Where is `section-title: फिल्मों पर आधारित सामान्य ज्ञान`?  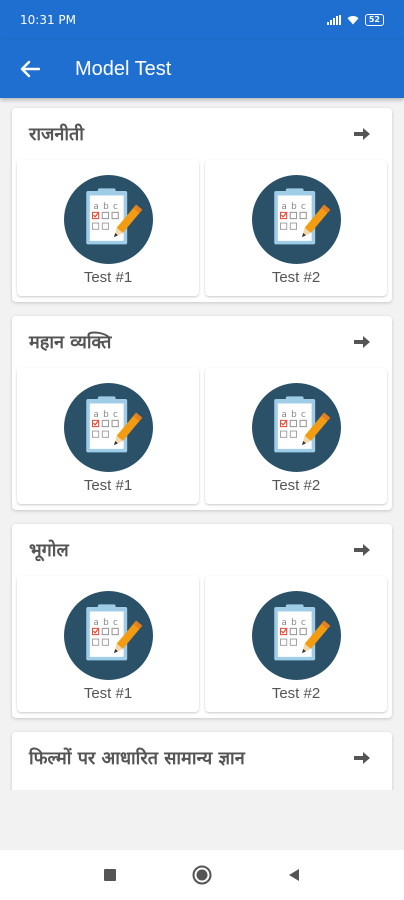 section-title: फिल्मों पर आधारित सामान्य ज्ञान is located at coordinates (137, 758).